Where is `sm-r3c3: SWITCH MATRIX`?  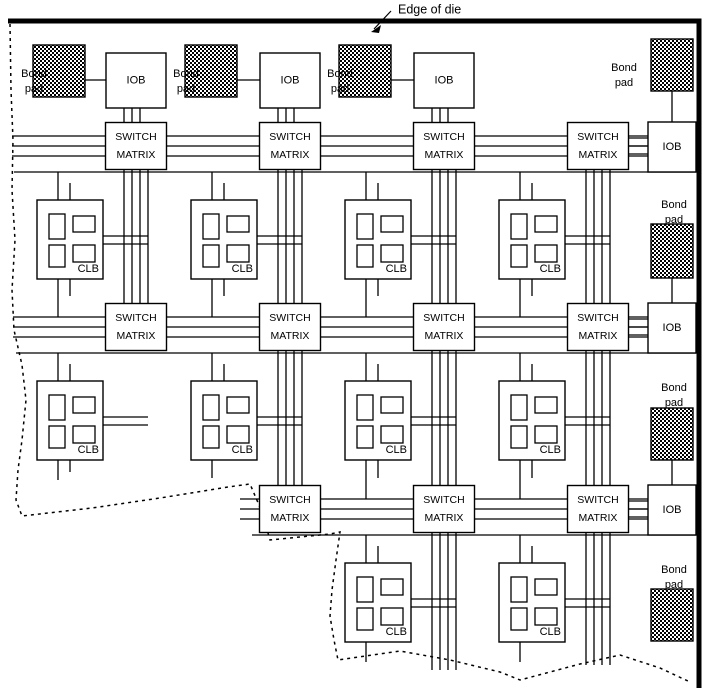 sm-r3c3: SWITCH MATRIX is located at coordinates (444, 509).